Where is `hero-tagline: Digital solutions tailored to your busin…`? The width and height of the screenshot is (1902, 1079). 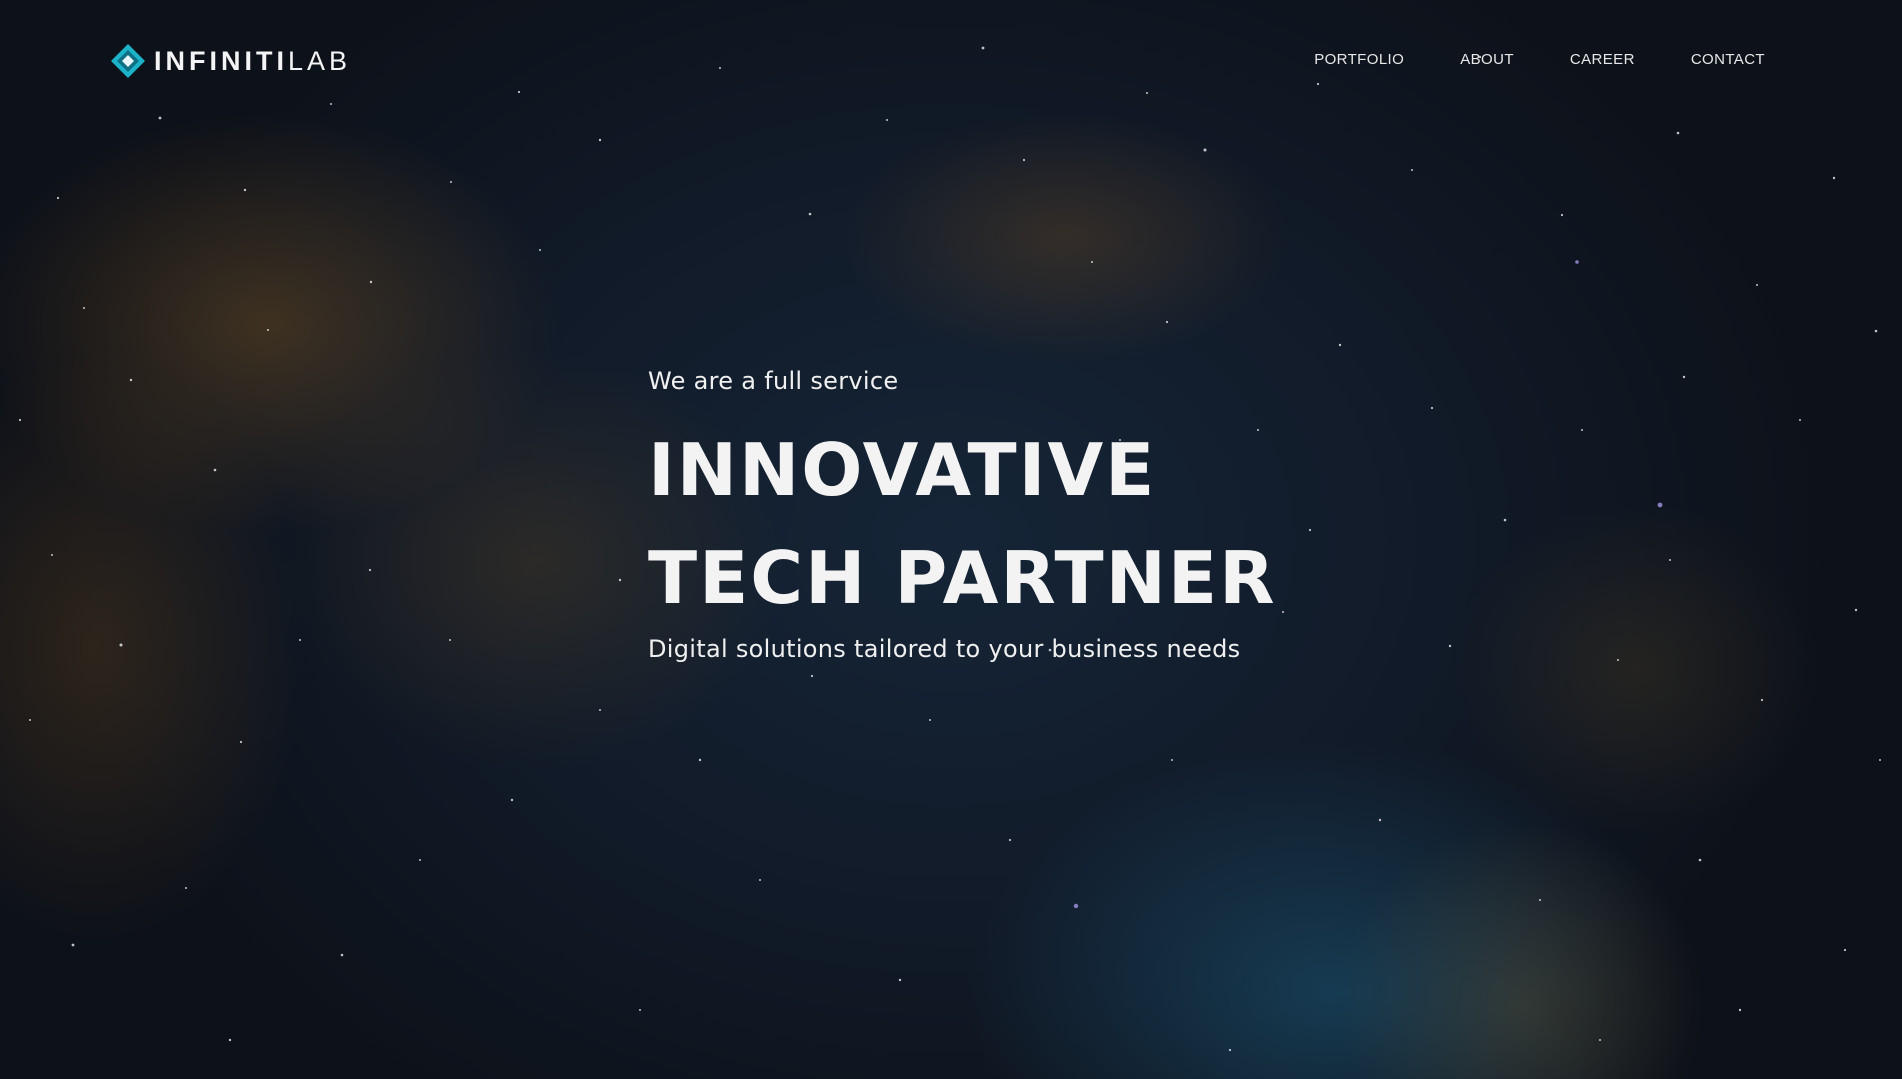
hero-tagline: Digital solutions tailored to your busin… is located at coordinates (944, 649).